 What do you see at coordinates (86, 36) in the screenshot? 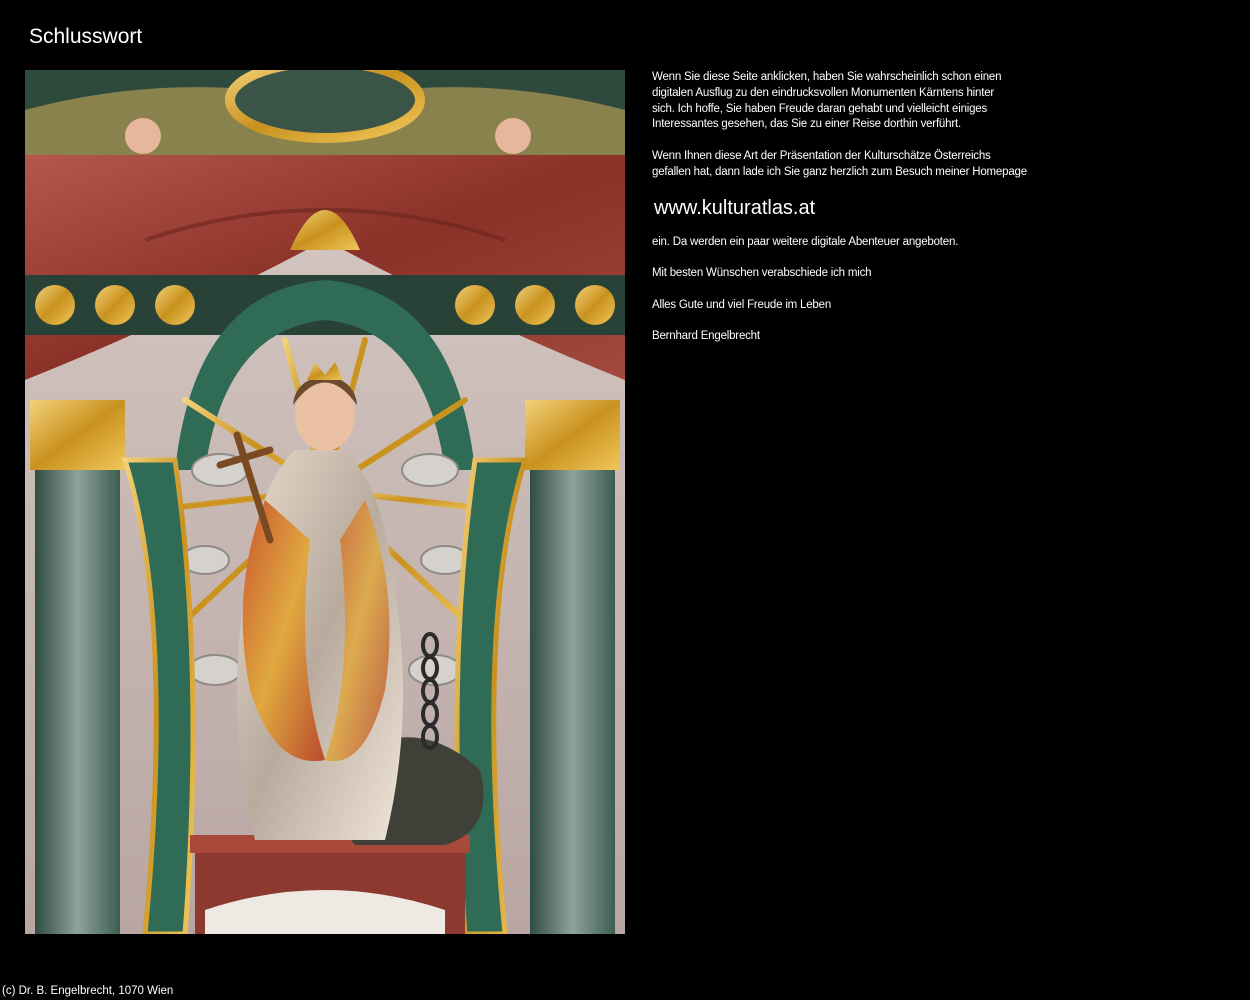
I see `page-title: Schlusswort` at bounding box center [86, 36].